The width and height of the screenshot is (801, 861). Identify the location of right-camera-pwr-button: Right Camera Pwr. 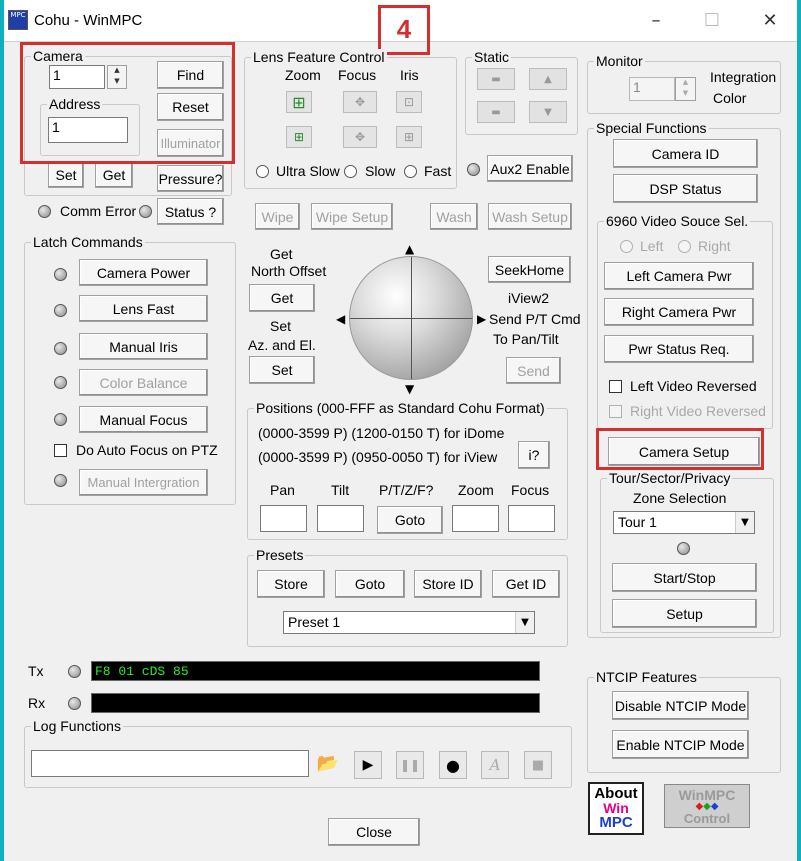
(679, 312).